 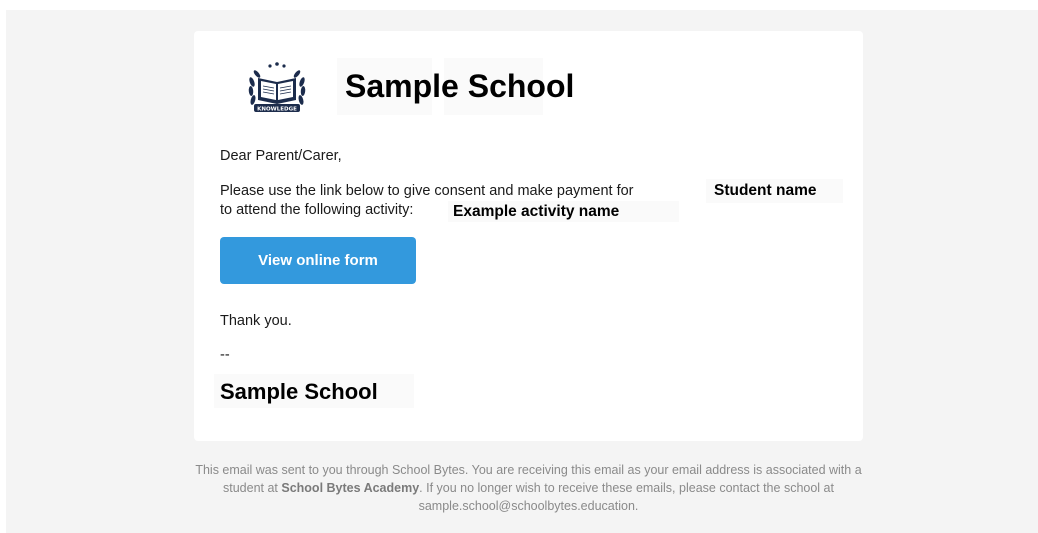 What do you see at coordinates (765, 190) in the screenshot?
I see `student-name: Student name` at bounding box center [765, 190].